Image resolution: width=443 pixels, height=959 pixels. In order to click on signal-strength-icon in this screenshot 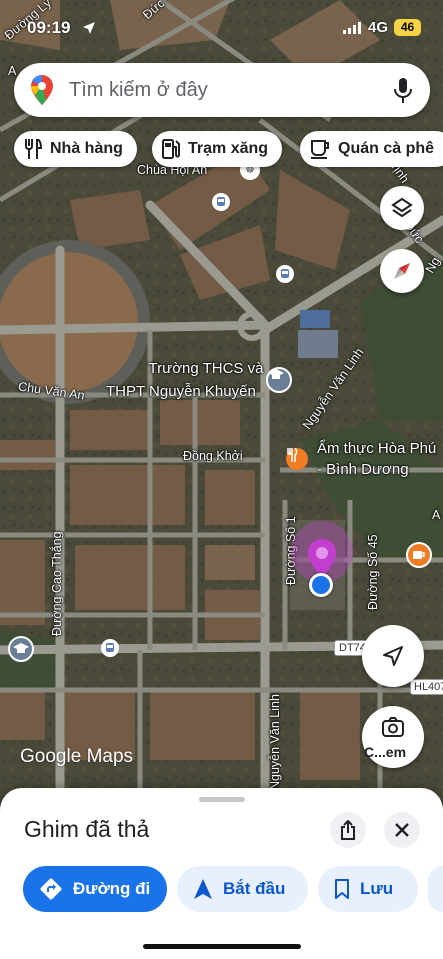, I will do `click(352, 28)`.